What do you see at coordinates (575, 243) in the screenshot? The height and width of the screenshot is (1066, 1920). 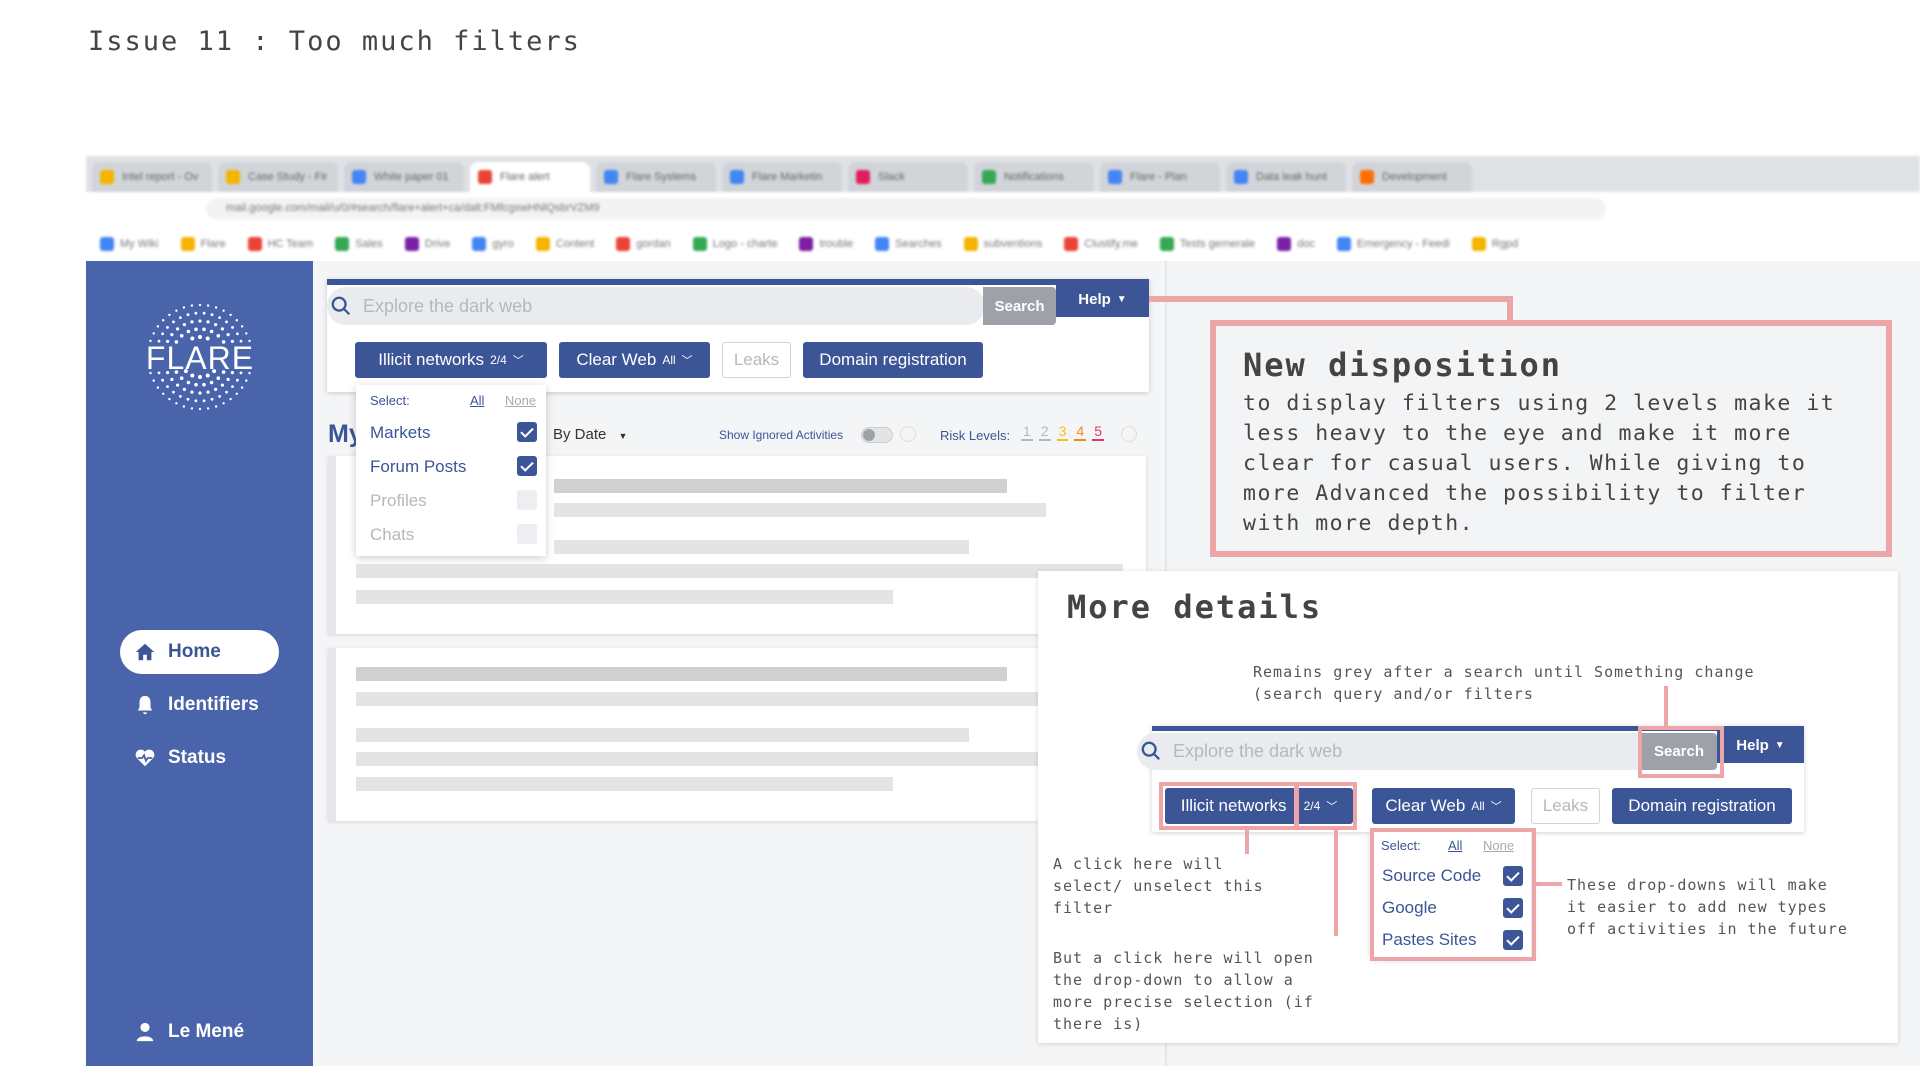 I see `bookmark-label: Content` at bounding box center [575, 243].